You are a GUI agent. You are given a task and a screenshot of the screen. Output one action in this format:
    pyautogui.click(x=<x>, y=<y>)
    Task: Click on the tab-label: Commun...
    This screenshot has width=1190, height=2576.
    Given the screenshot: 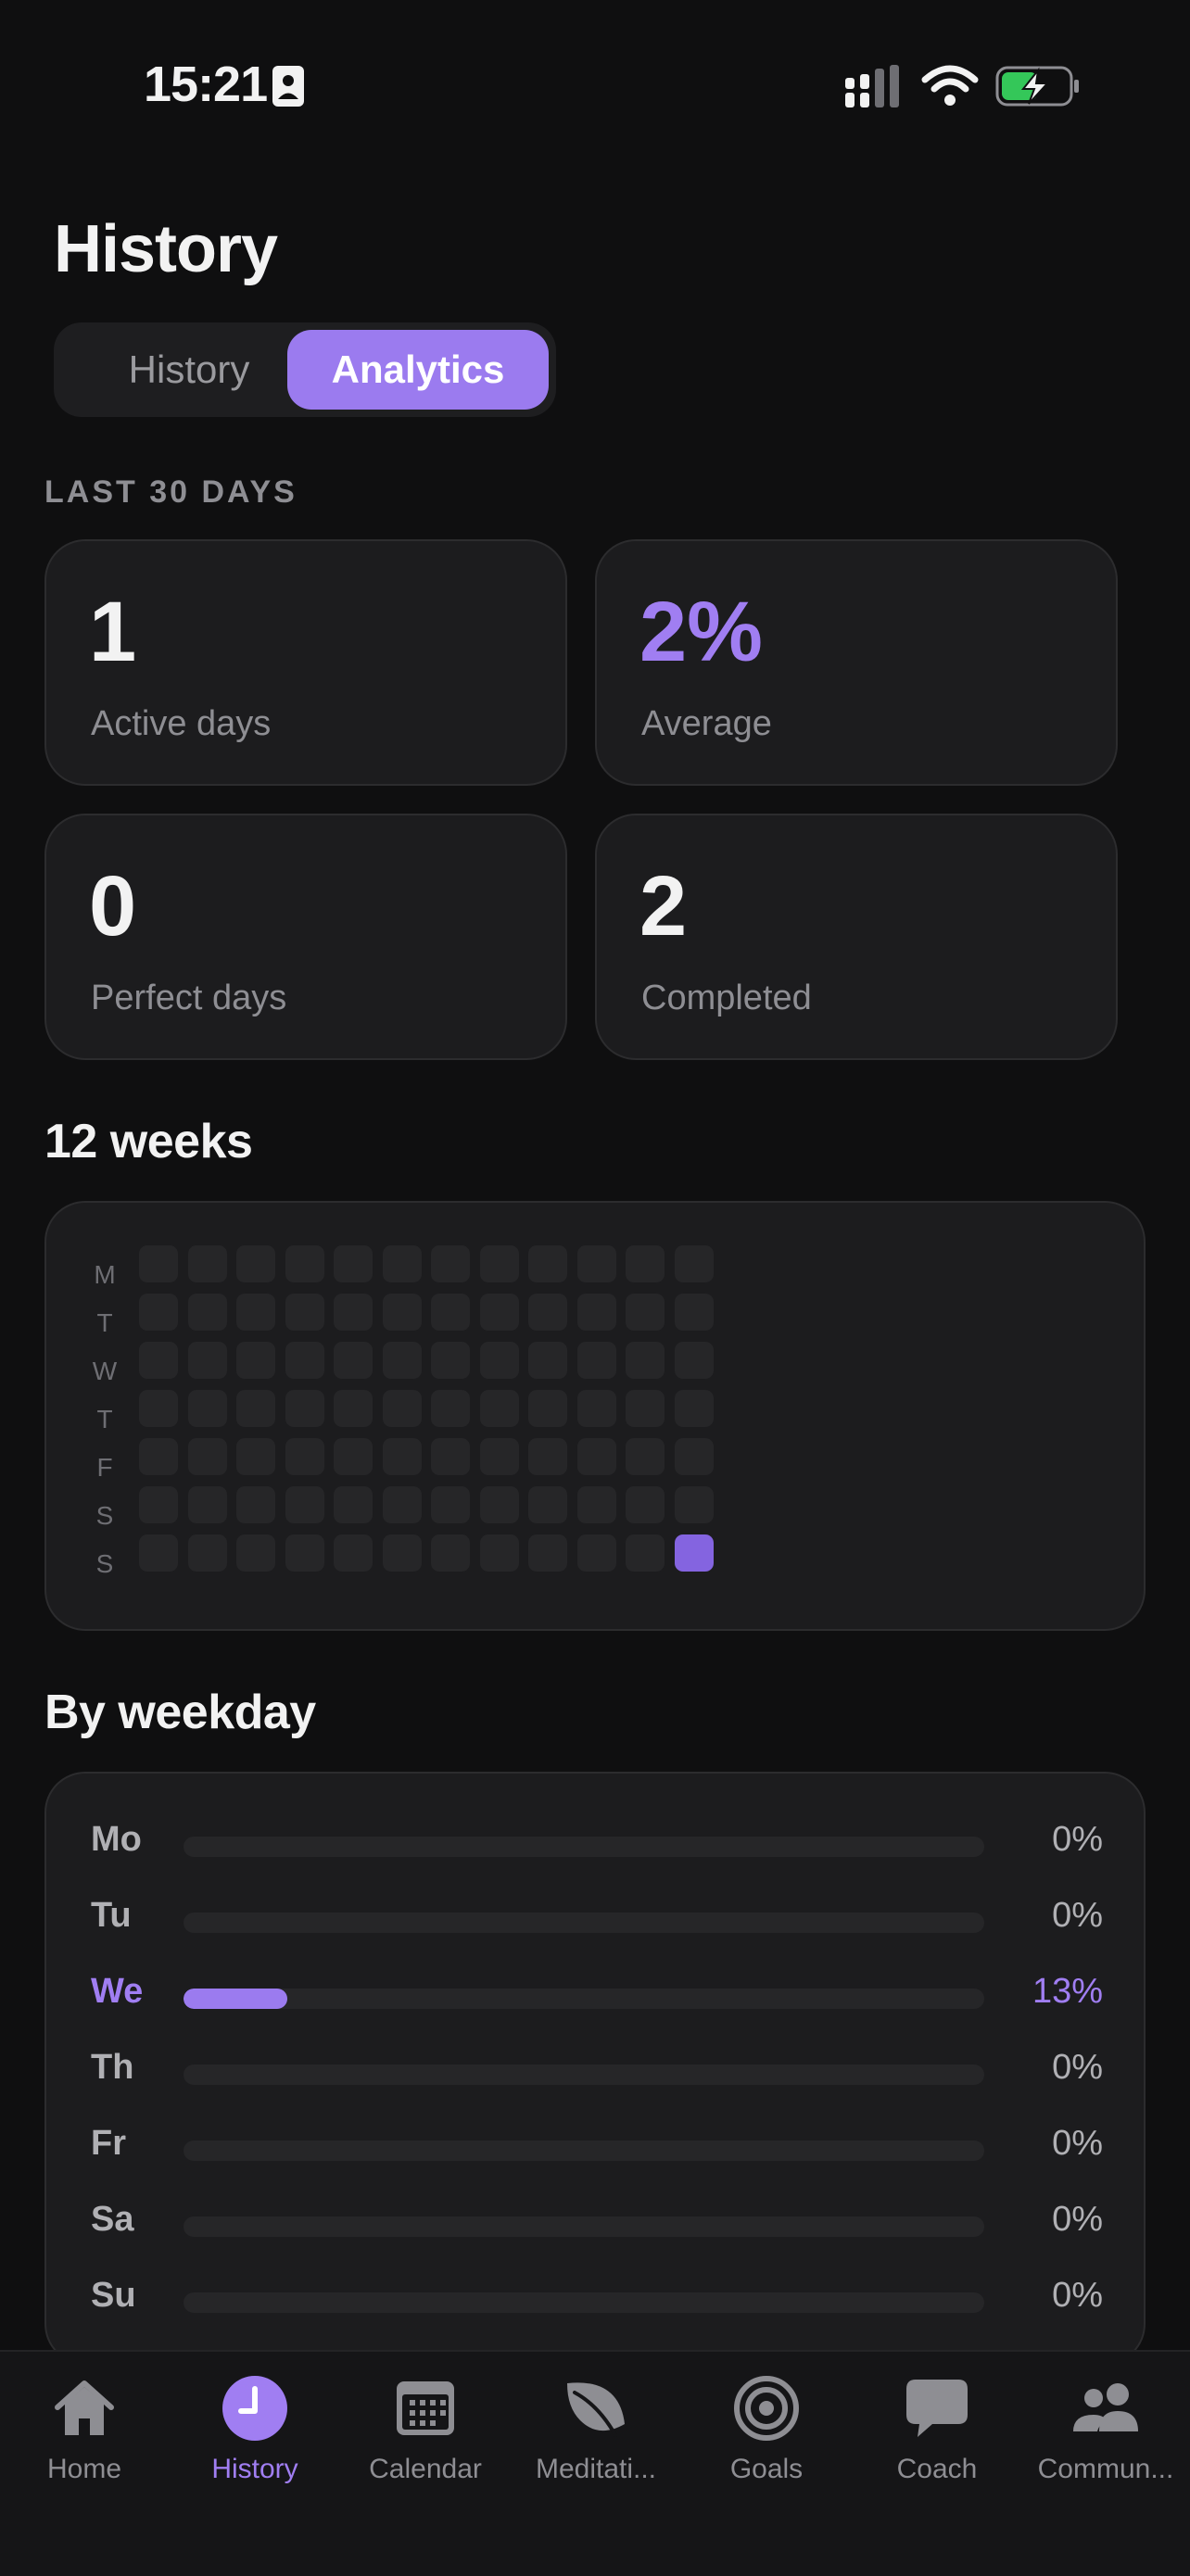 What is the action you would take?
    pyautogui.click(x=1105, y=2469)
    